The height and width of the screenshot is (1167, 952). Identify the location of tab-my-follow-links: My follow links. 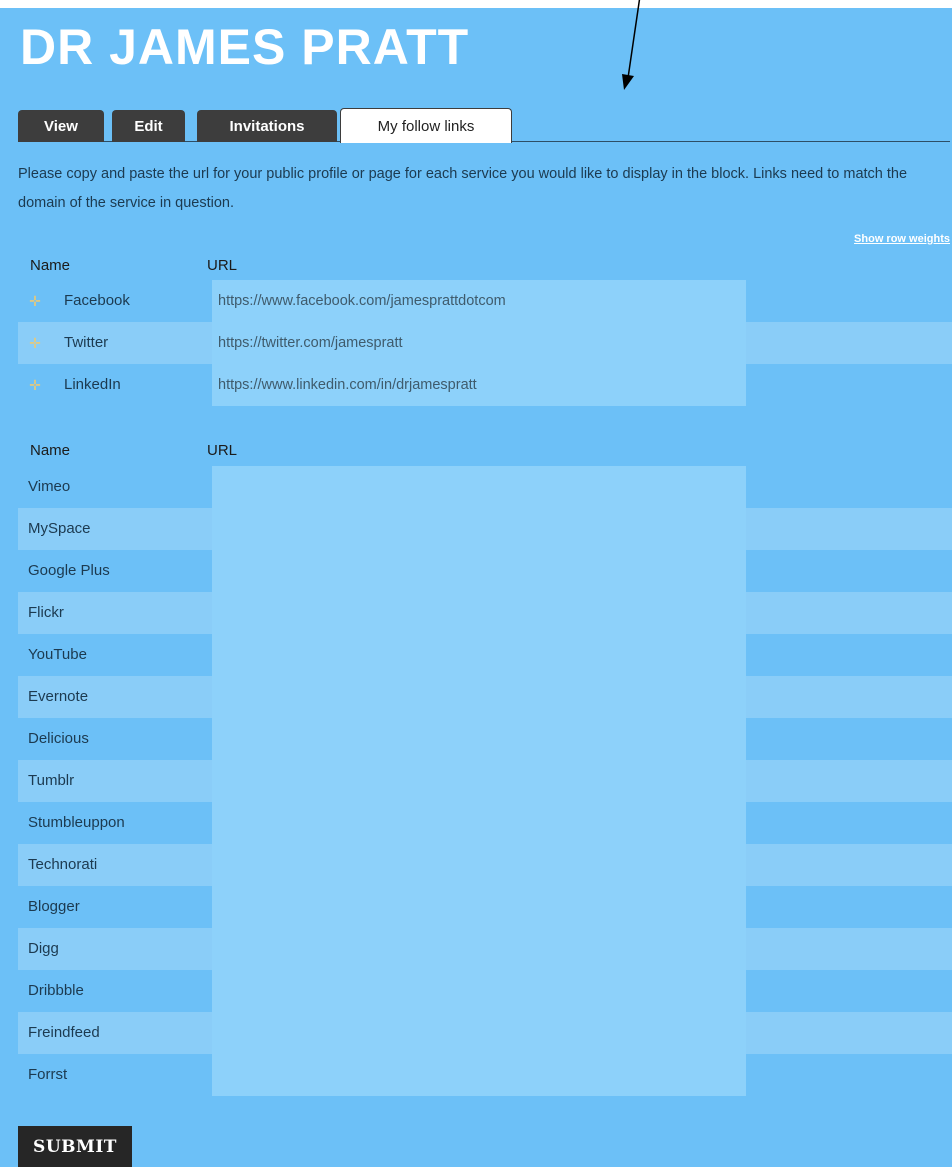
(426, 125).